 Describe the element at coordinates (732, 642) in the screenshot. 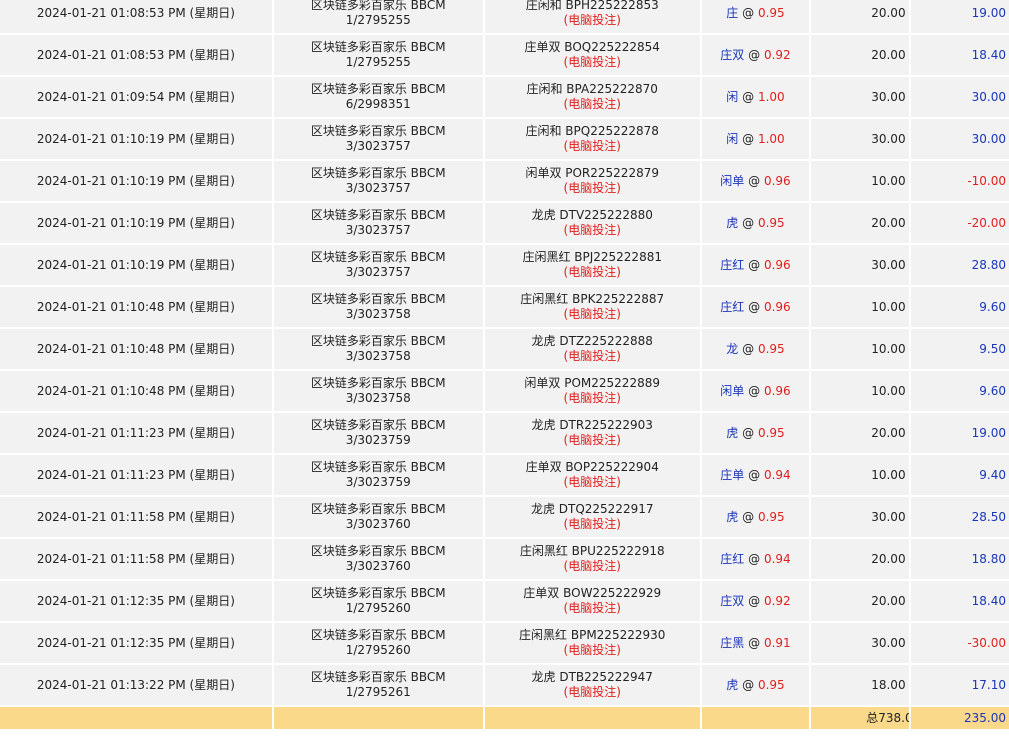

I see `pick-value: 庄黑` at that location.